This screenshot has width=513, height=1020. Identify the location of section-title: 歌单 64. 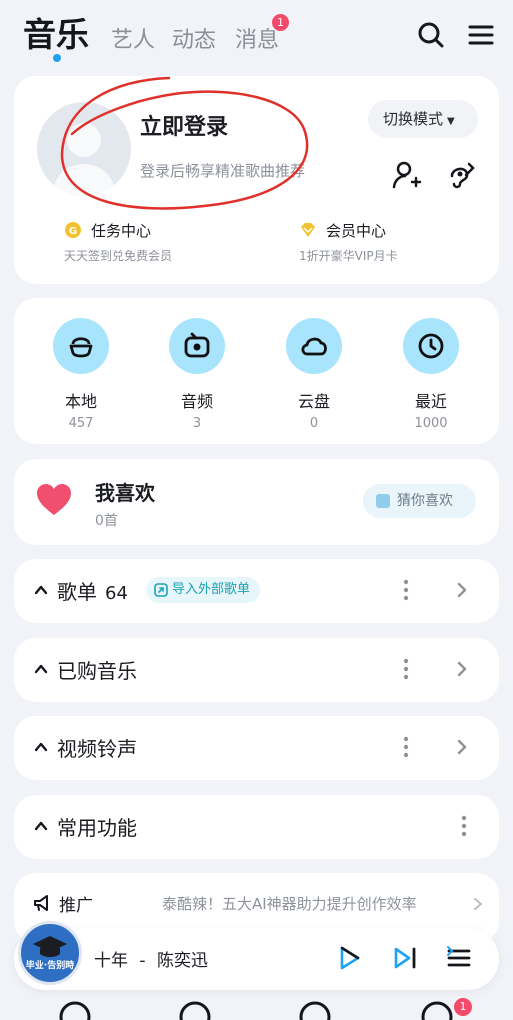
(92, 590).